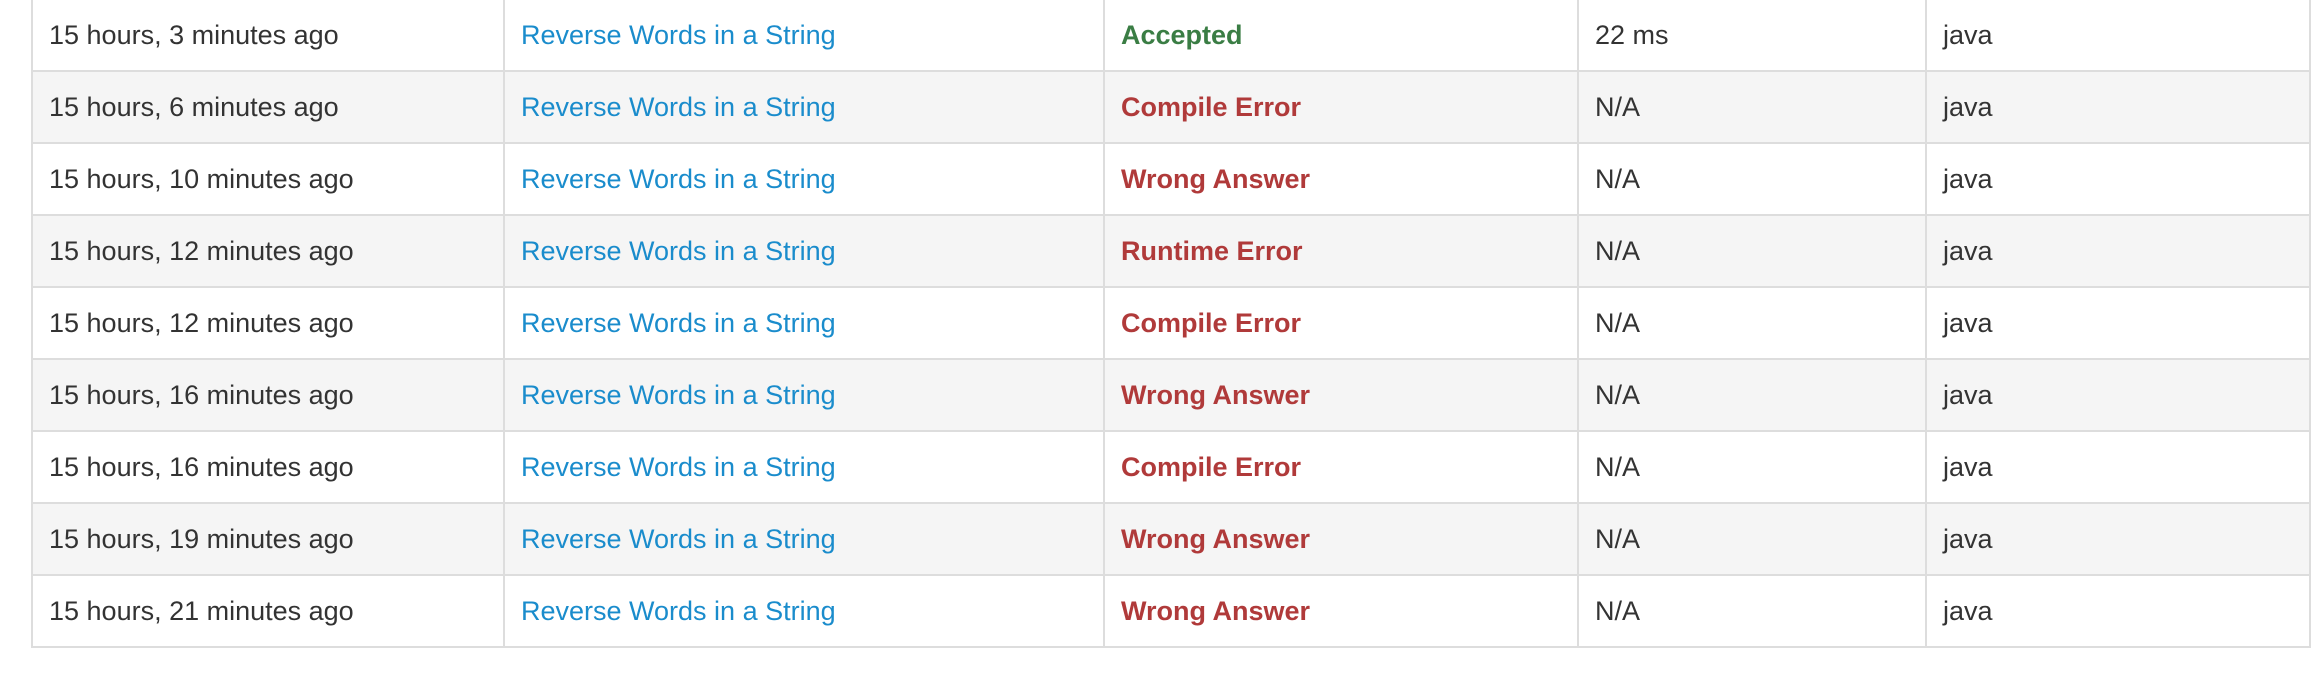 This screenshot has height=674, width=2324. What do you see at coordinates (268, 539) in the screenshot?
I see `submitted-time: 15 hours, 19 minutes ago` at bounding box center [268, 539].